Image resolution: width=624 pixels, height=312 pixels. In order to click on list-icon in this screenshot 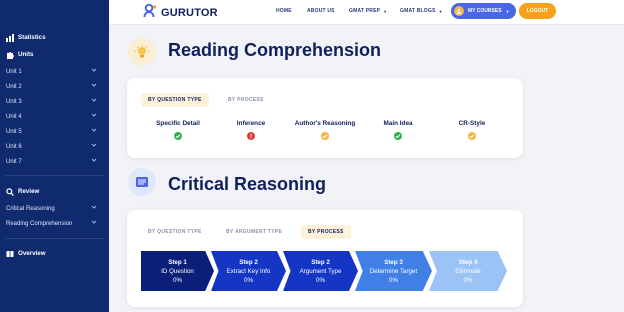, I will do `click(142, 182)`.